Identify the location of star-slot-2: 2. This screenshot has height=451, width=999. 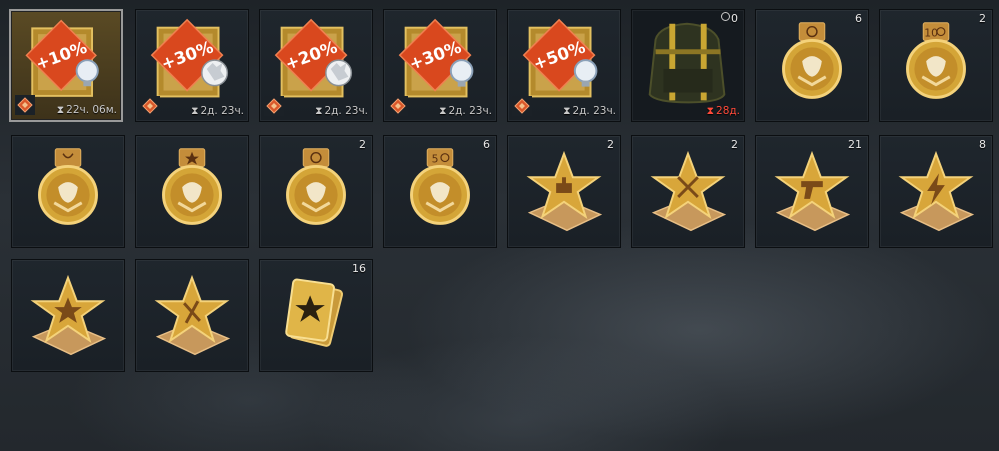
(688, 191).